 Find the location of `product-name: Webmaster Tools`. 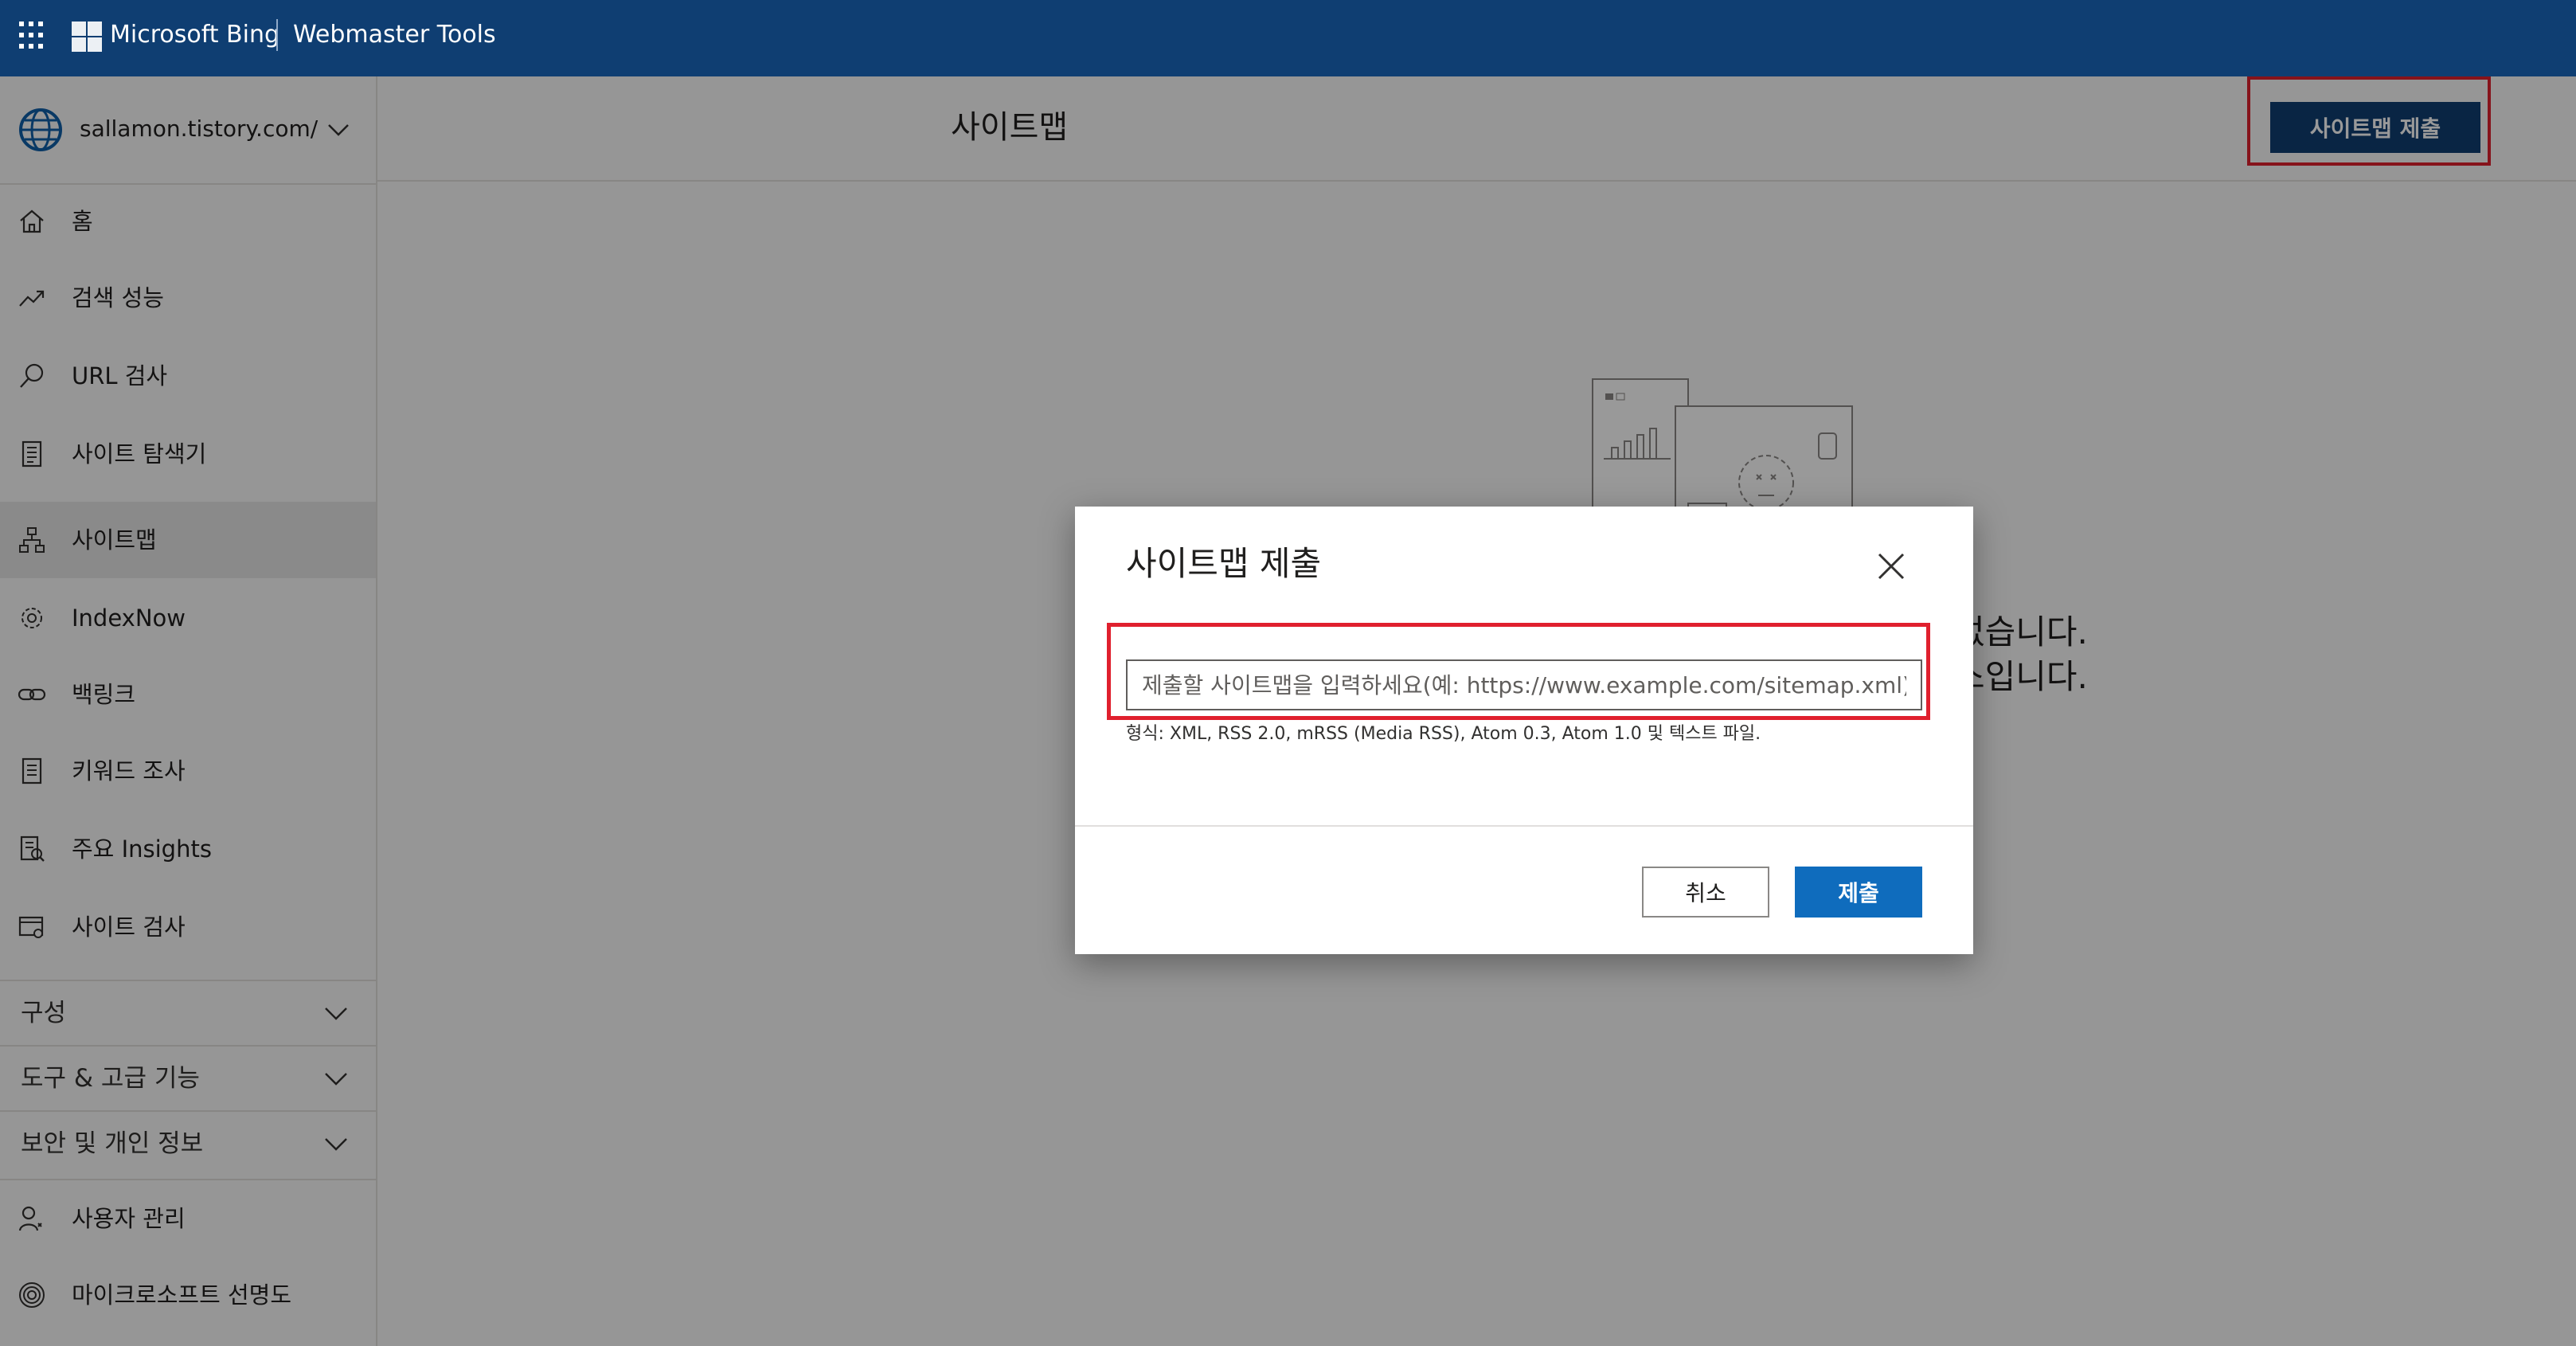

product-name: Webmaster Tools is located at coordinates (395, 35).